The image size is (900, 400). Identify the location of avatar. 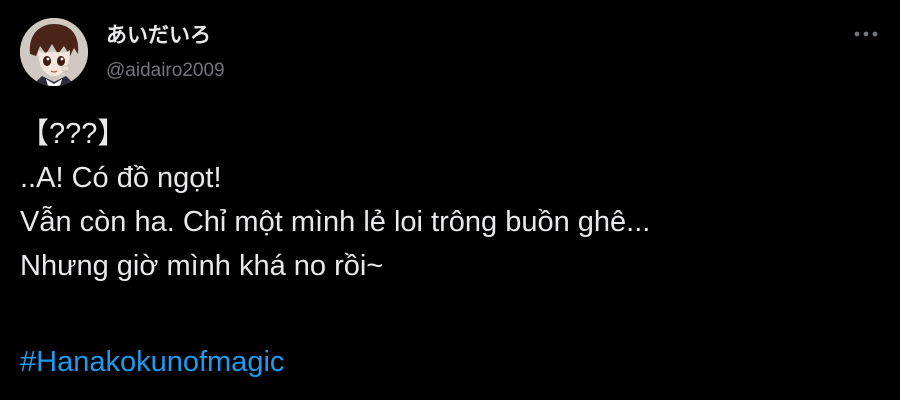
(54, 52).